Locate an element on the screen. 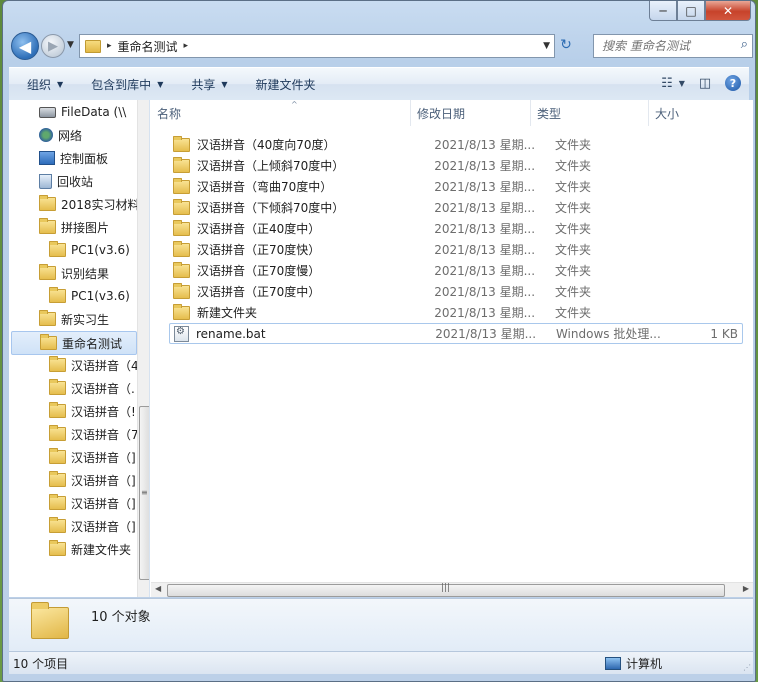  forward-button: ▶ is located at coordinates (53, 46).